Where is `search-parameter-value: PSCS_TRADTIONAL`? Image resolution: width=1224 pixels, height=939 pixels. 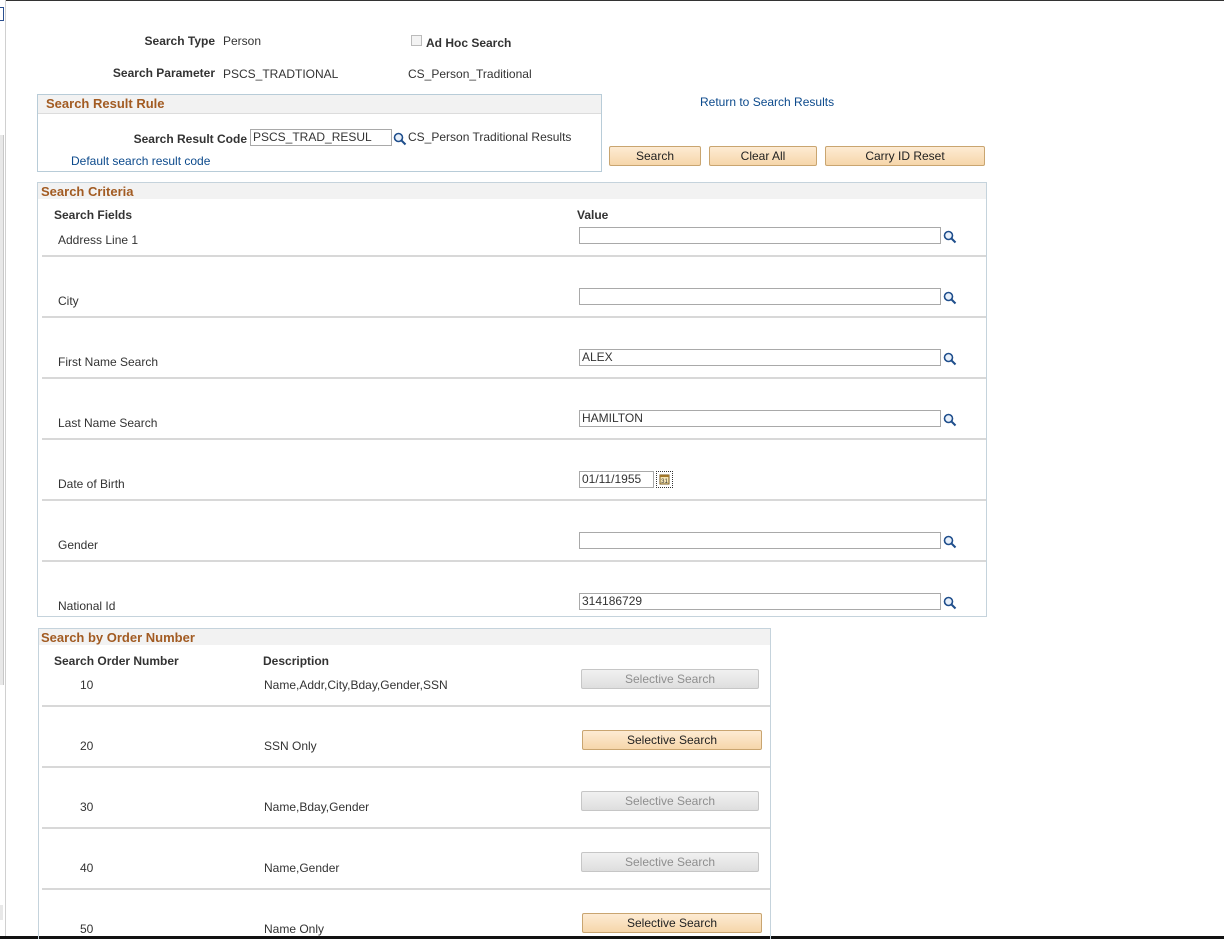 search-parameter-value: PSCS_TRADTIONAL is located at coordinates (281, 74).